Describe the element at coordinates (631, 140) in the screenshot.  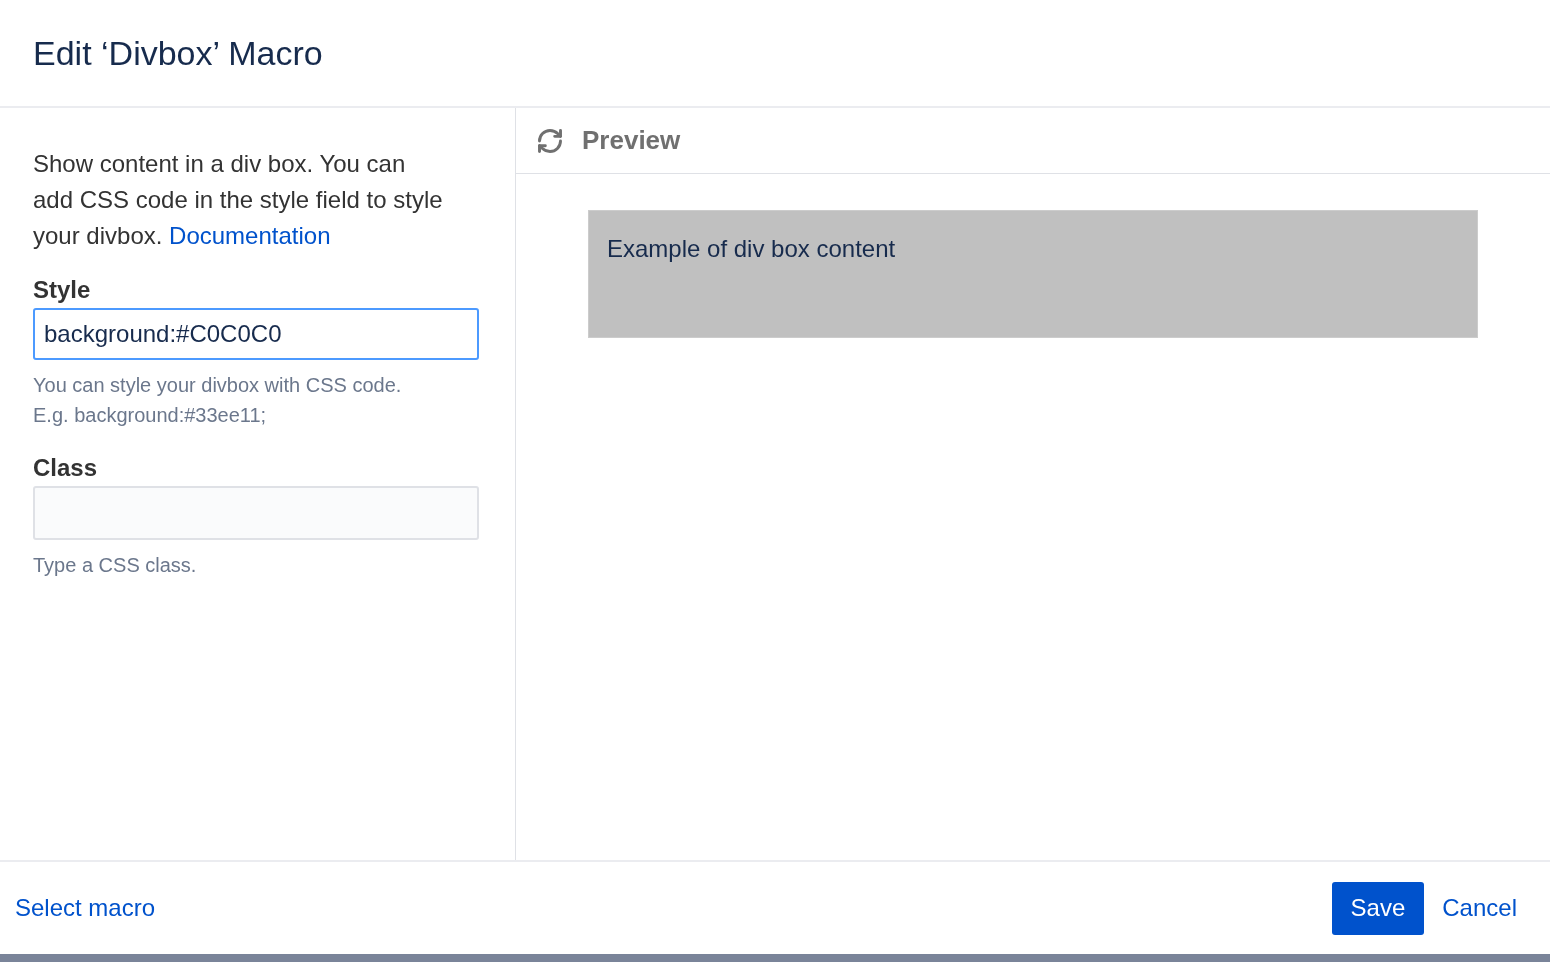
I see `preview-title: Preview` at that location.